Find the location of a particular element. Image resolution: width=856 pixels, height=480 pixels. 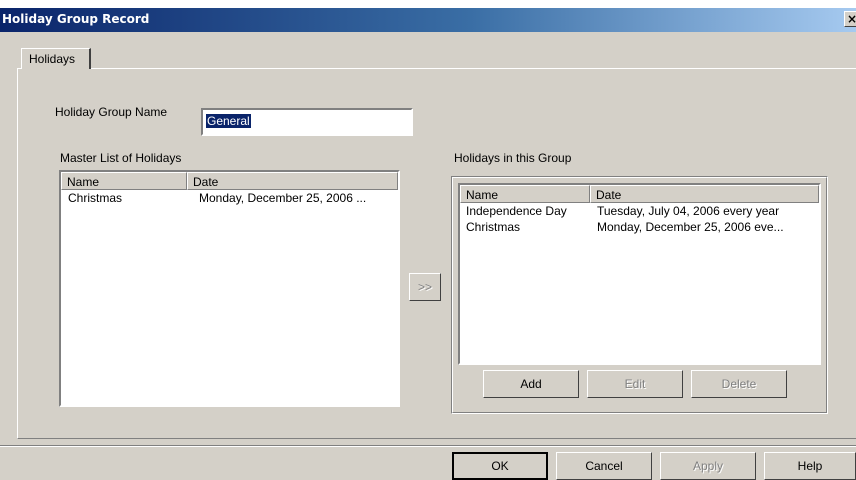

group-col-date: Date is located at coordinates (704, 194).